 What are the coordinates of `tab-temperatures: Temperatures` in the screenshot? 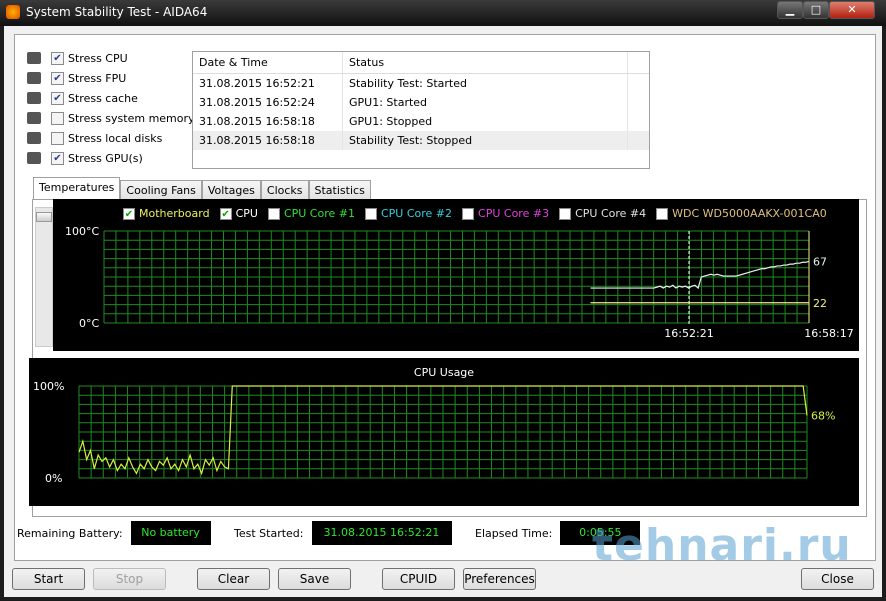 It's located at (77, 188).